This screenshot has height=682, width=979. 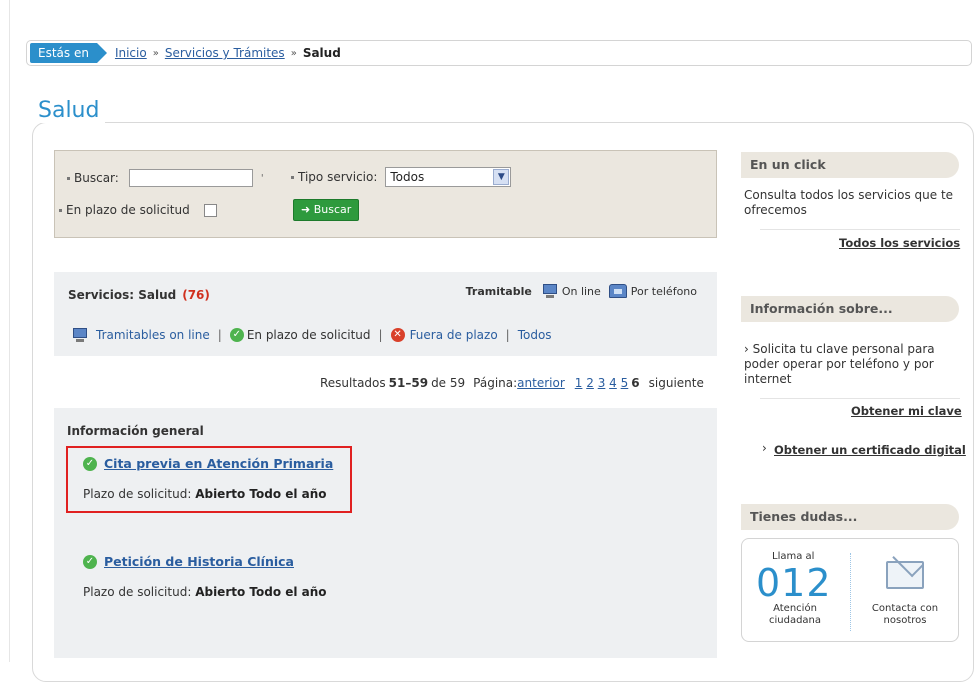 I want to click on filter-online-link: Tramitables on line, so click(x=153, y=335).